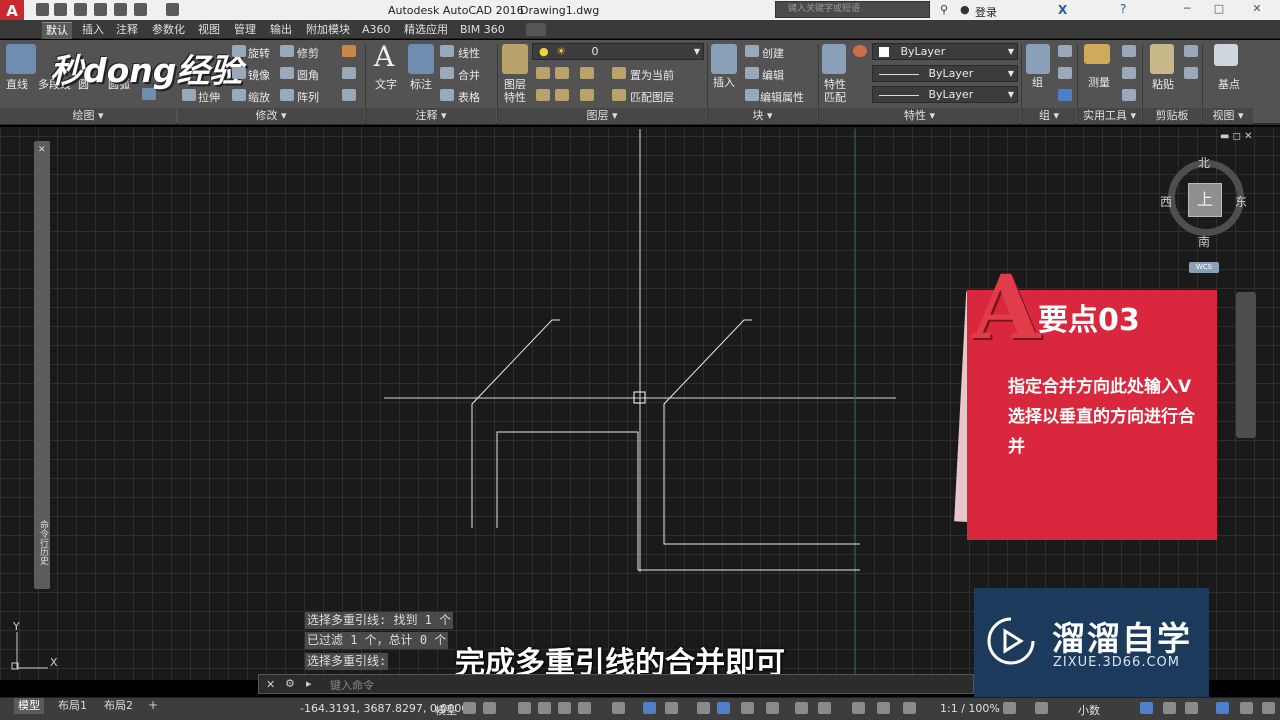 The height and width of the screenshot is (720, 1280). What do you see at coordinates (239, 73) in the screenshot?
I see `mirror-icon` at bounding box center [239, 73].